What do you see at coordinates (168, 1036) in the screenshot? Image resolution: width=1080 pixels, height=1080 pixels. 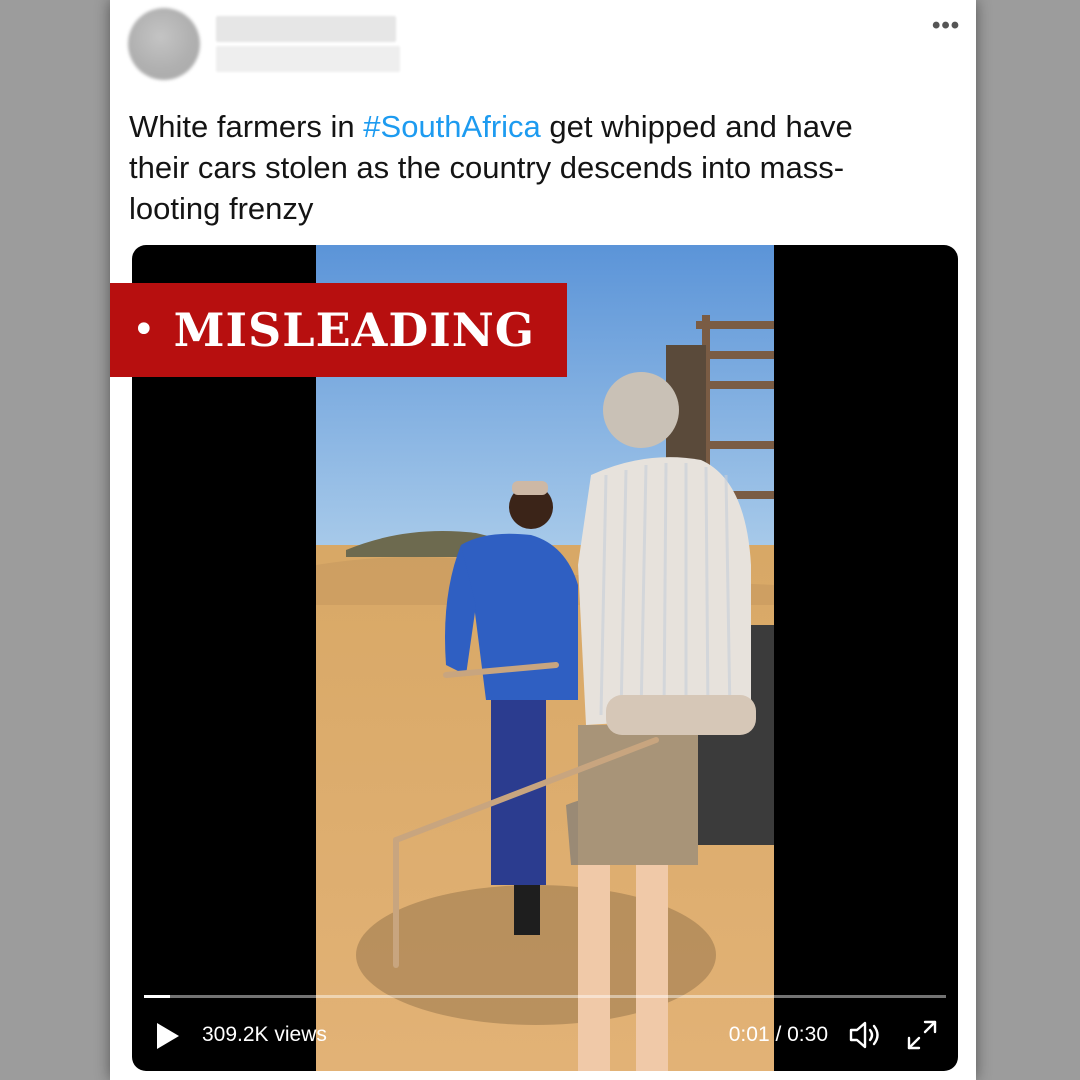 I see `play-icon` at bounding box center [168, 1036].